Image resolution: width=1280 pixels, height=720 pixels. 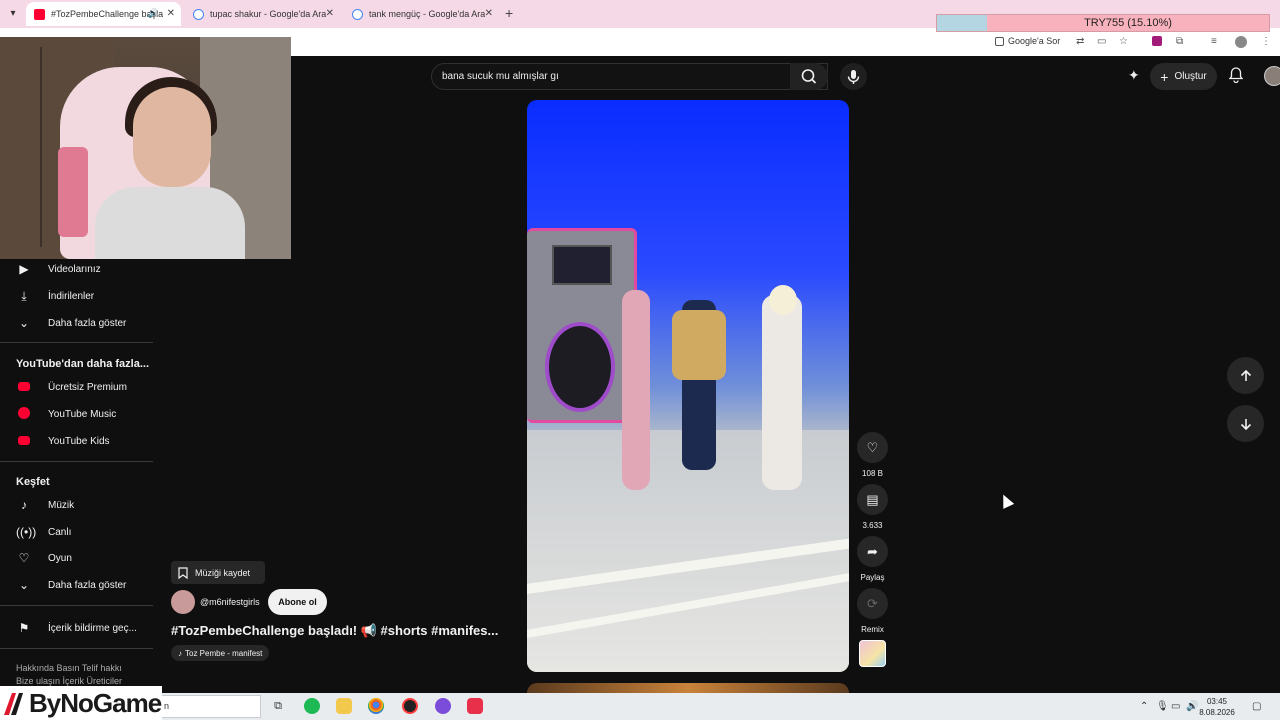 I want to click on network-icon: ▭, so click(x=1175, y=706).